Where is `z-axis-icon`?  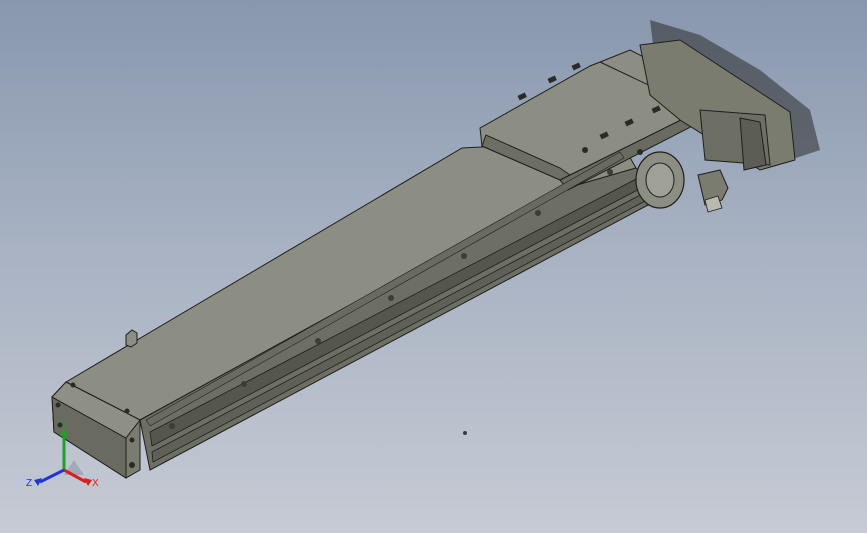 z-axis-icon is located at coordinates (52, 476).